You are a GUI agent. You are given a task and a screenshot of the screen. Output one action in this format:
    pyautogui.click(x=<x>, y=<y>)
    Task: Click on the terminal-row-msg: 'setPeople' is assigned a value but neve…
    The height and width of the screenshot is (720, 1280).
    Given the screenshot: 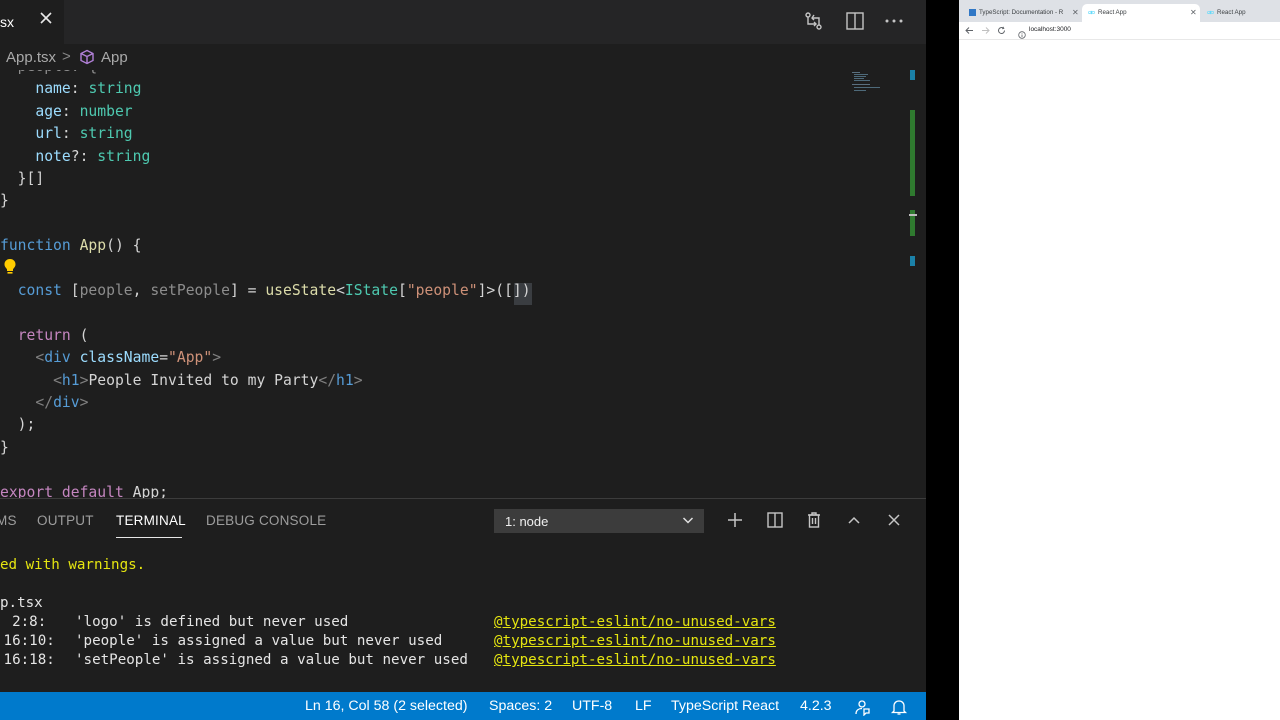 What is the action you would take?
    pyautogui.click(x=271, y=660)
    